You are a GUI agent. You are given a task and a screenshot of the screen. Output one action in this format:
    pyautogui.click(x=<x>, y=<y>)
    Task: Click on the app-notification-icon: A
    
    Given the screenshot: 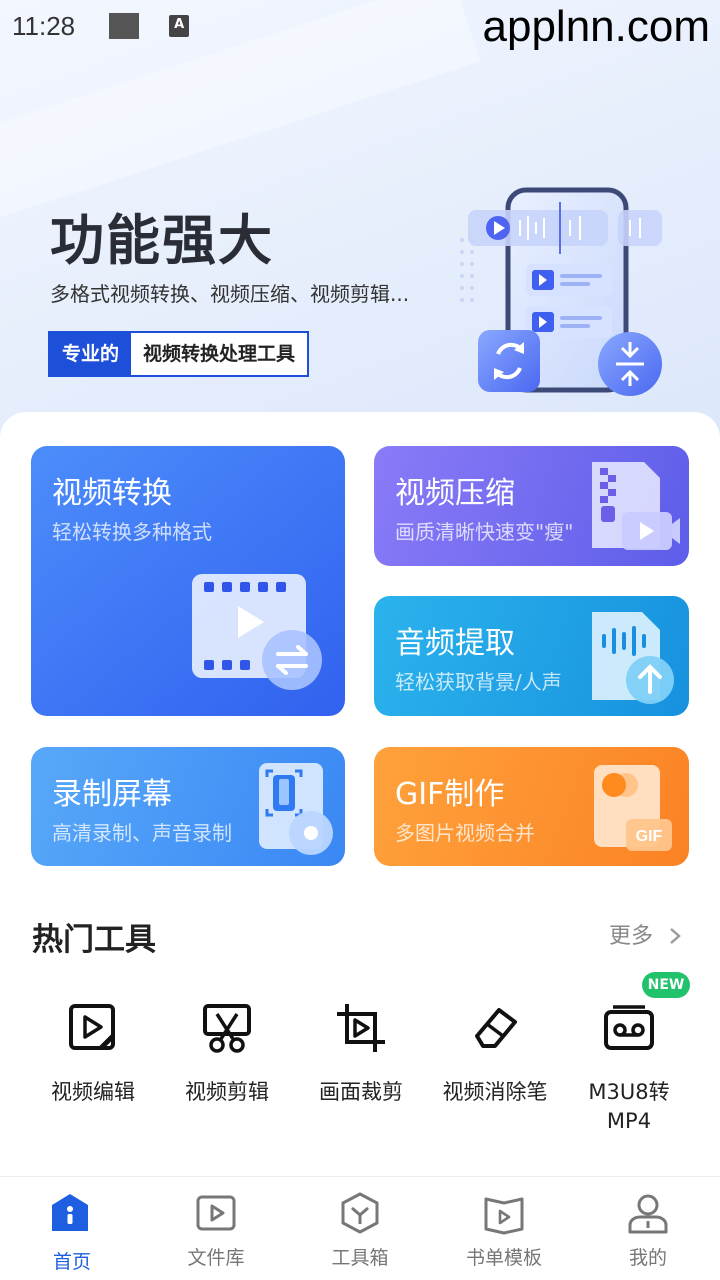 What is the action you would take?
    pyautogui.click(x=179, y=26)
    